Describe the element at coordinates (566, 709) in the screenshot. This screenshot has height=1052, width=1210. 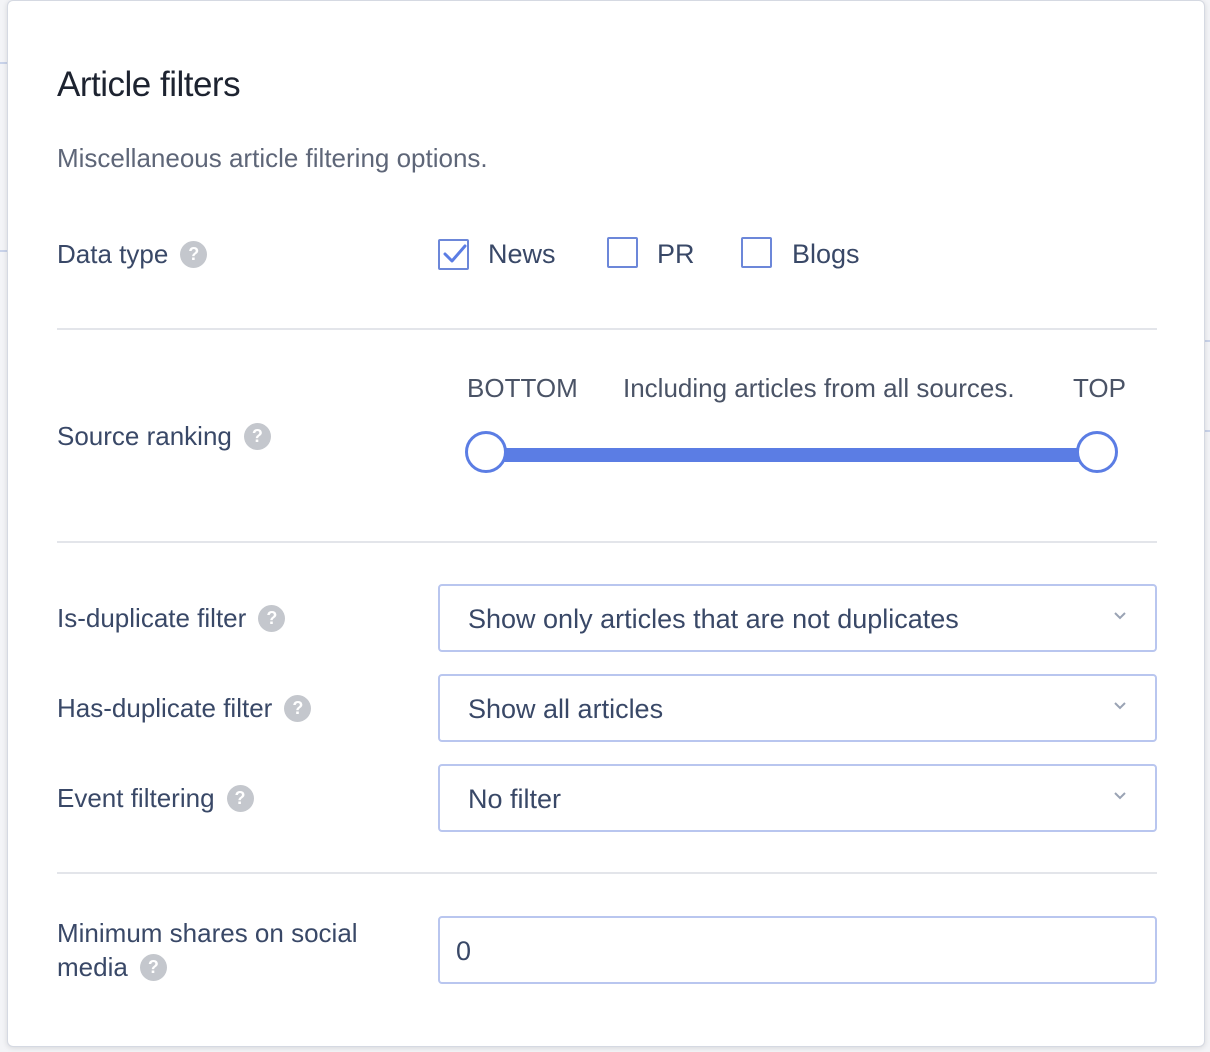
I see `has-duplicate-selected-value: Show all articles` at that location.